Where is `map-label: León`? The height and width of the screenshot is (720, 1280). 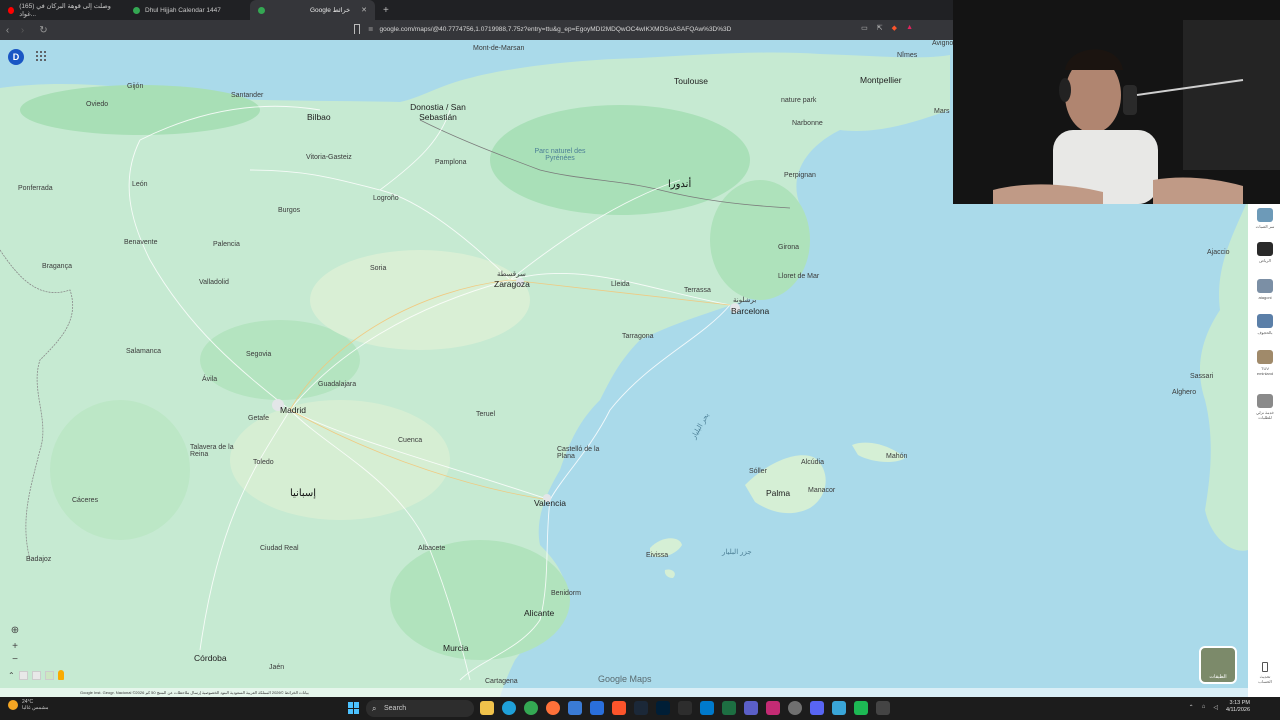 map-label: León is located at coordinates (140, 184).